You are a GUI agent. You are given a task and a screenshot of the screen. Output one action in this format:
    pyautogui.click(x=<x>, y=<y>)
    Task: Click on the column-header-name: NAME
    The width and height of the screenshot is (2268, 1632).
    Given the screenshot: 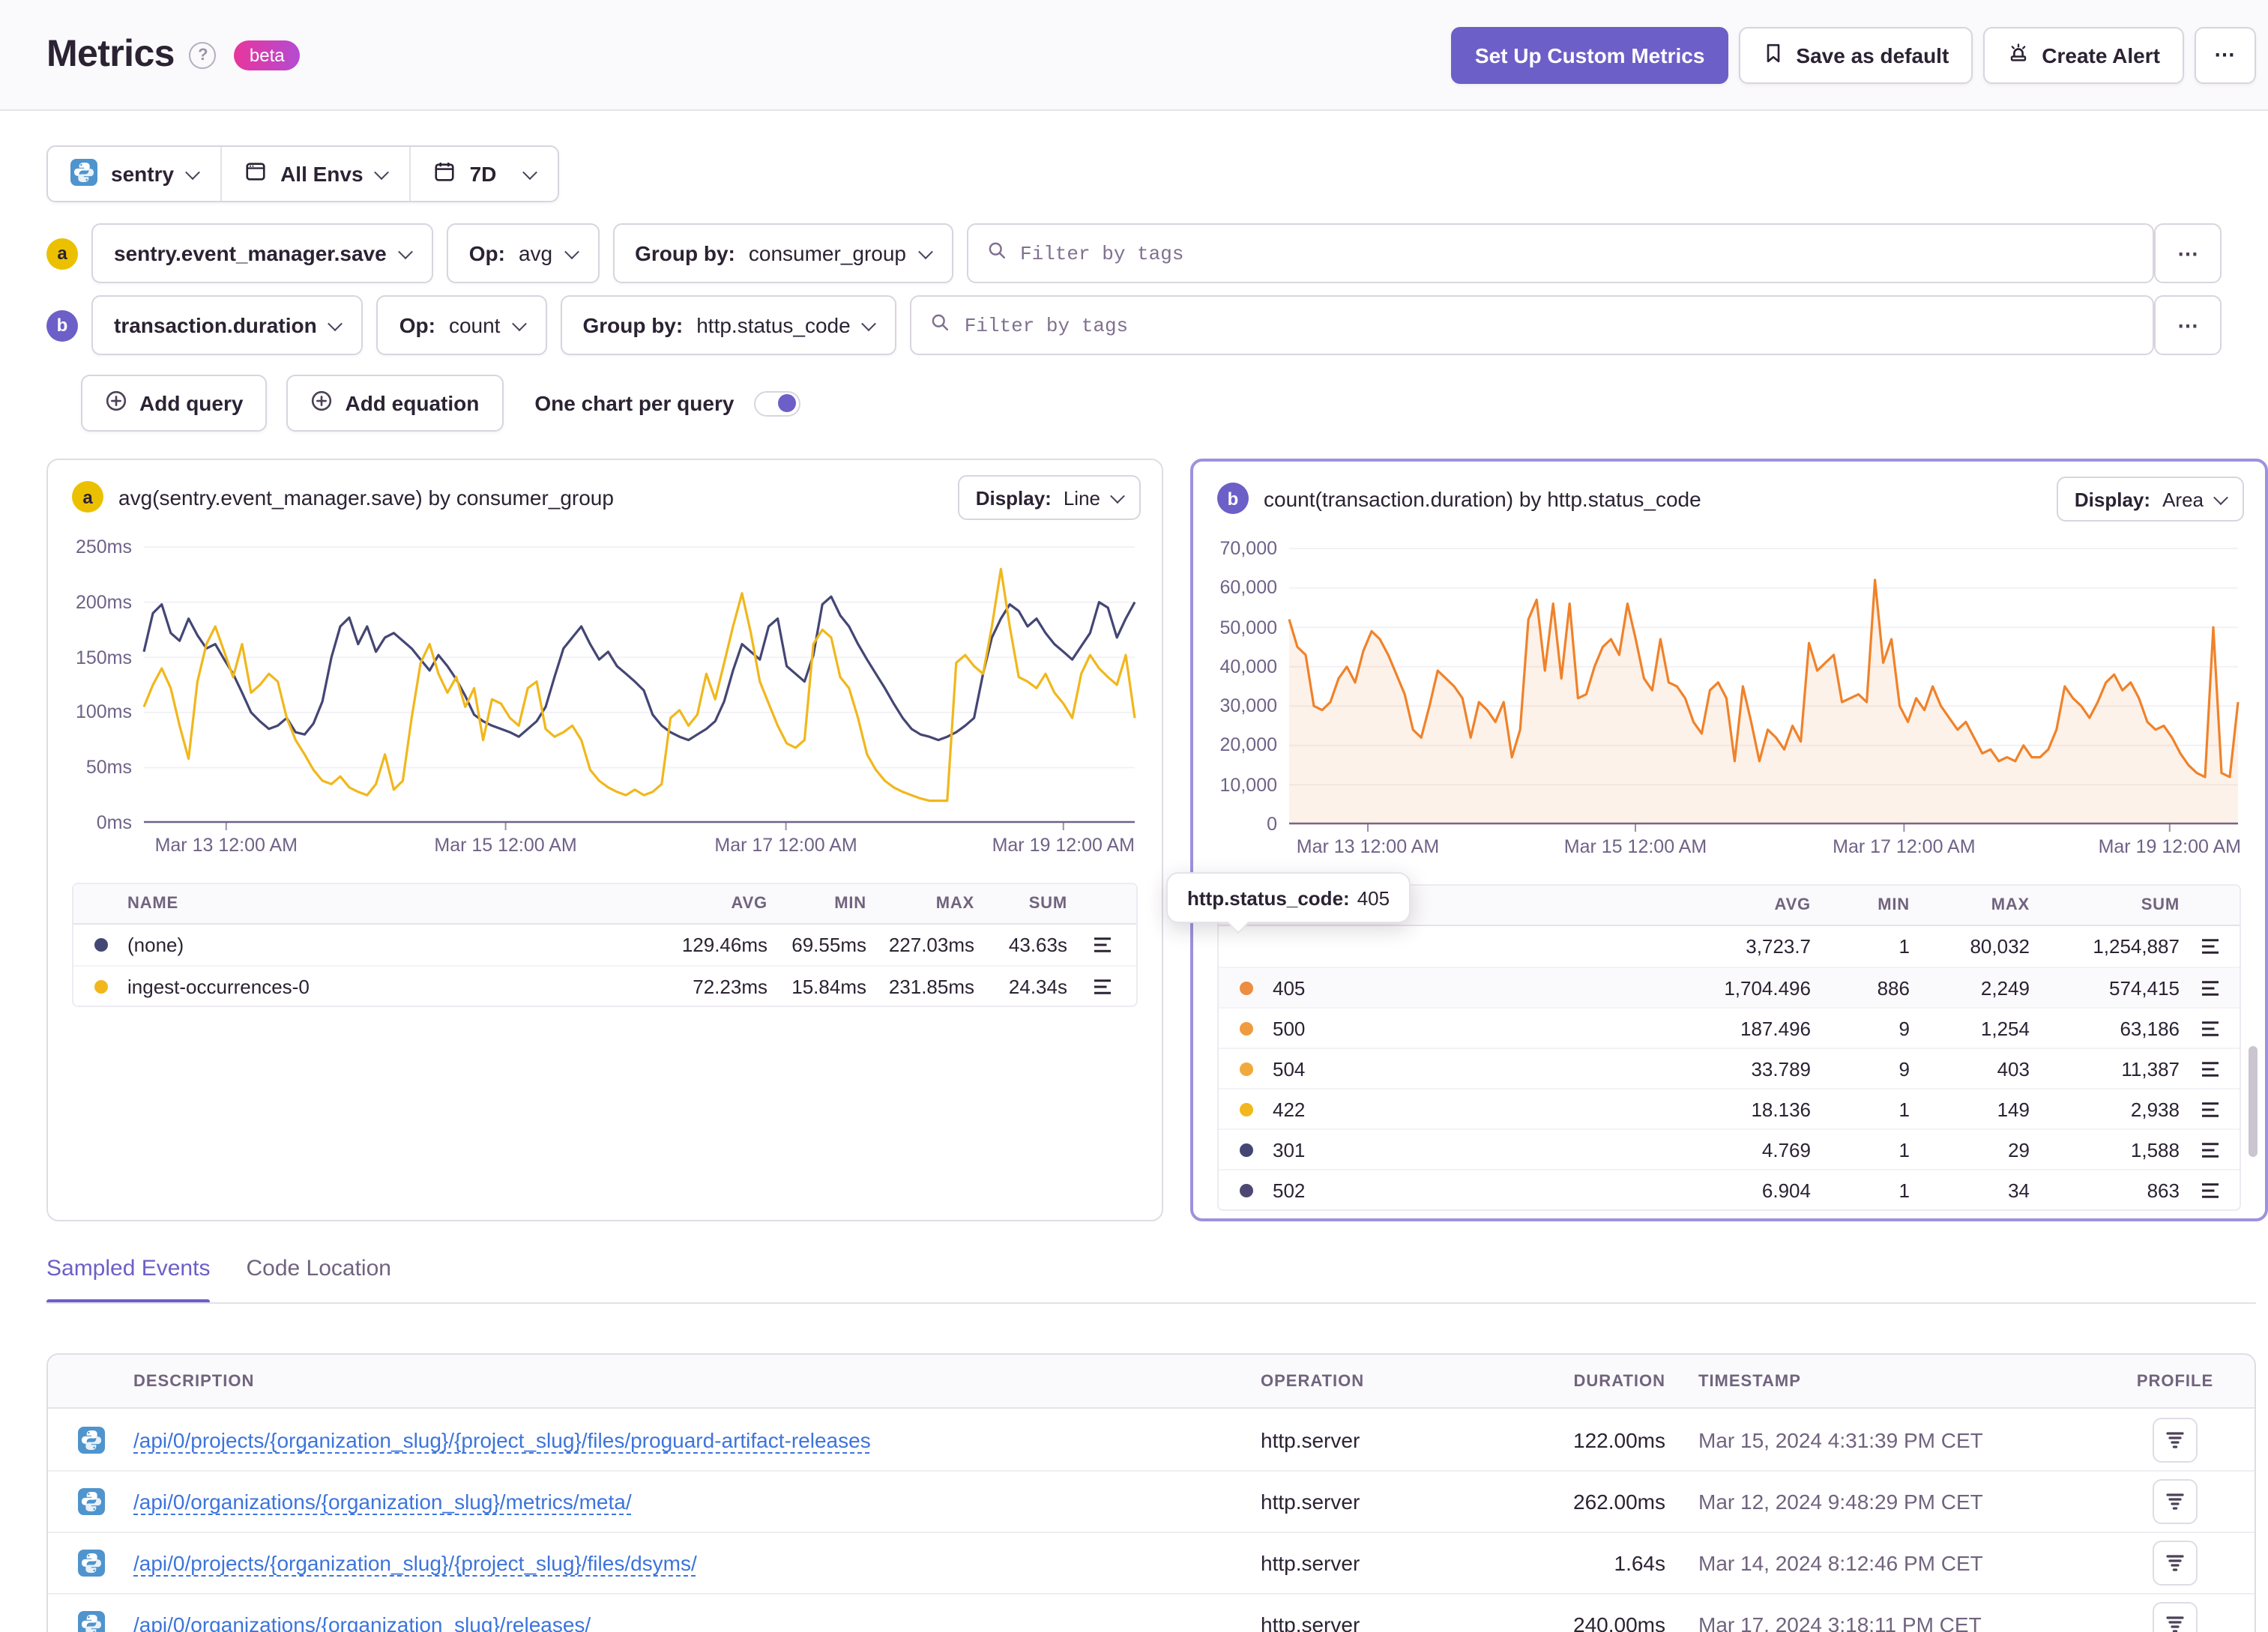 What is the action you would take?
    pyautogui.click(x=380, y=904)
    